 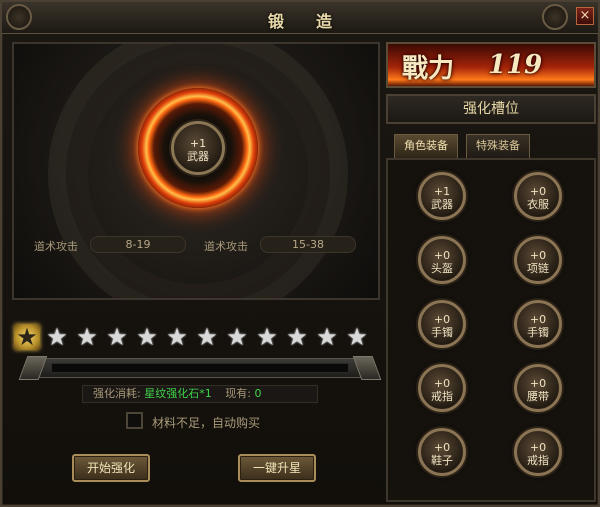 I want to click on title-bar: 锻造 ×, so click(x=300, y=18).